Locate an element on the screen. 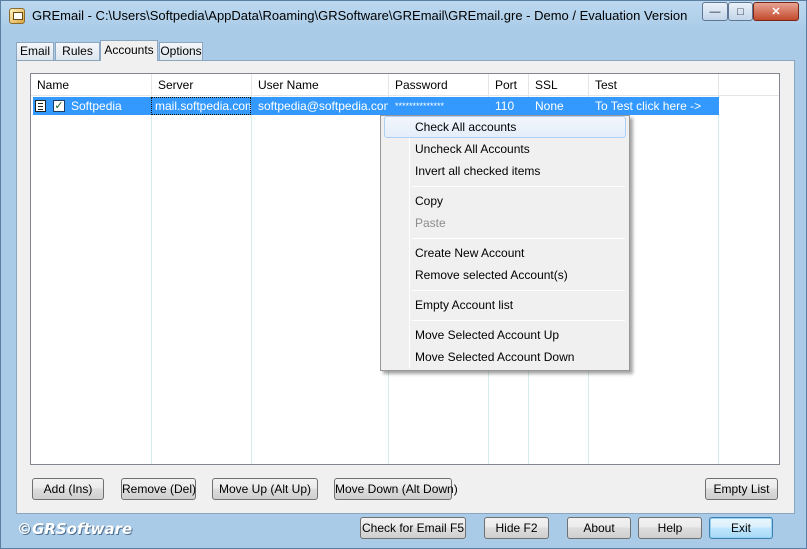  menu-item-copy: Copy is located at coordinates (505, 201).